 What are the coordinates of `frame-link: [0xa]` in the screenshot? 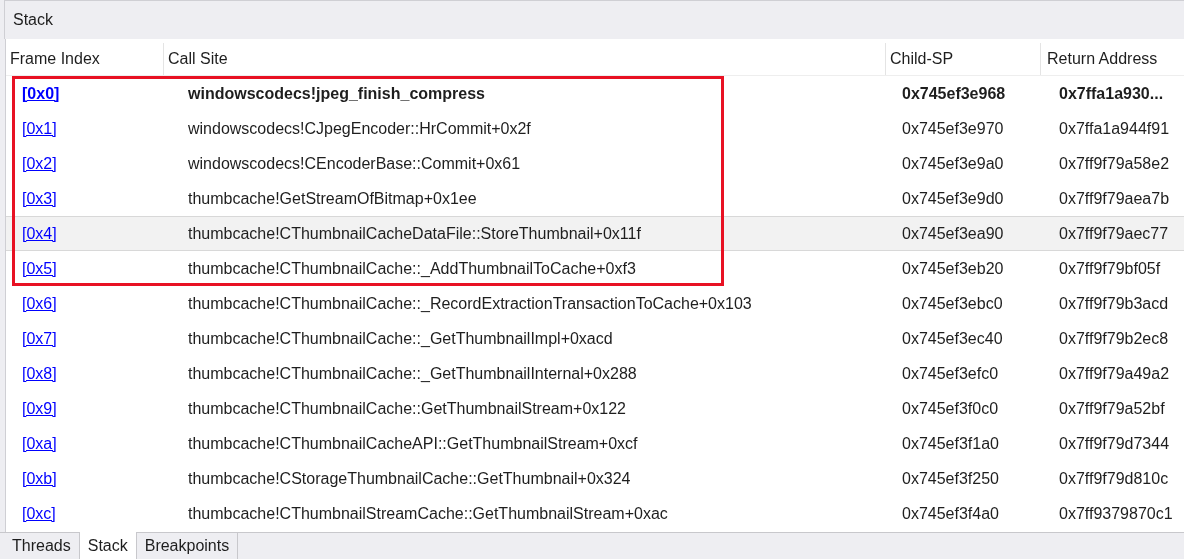 It's located at (39, 443).